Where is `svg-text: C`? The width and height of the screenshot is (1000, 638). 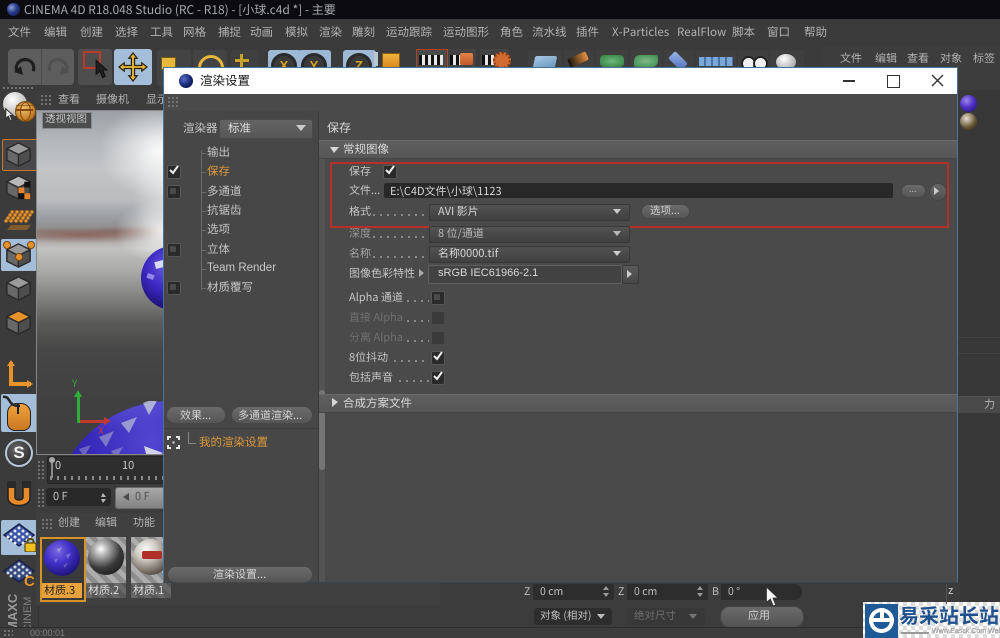
svg-text: C is located at coordinates (29, 580).